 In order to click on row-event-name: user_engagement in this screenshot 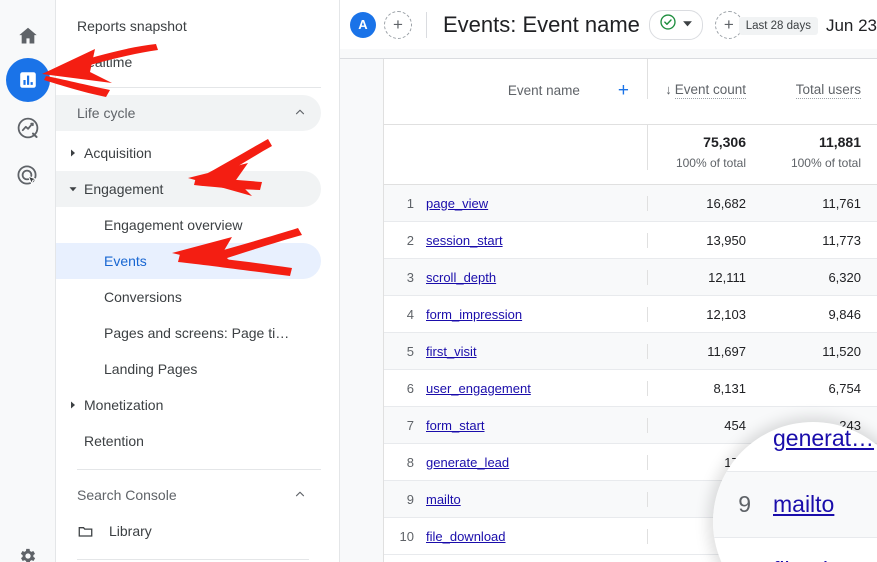, I will do `click(536, 388)`.